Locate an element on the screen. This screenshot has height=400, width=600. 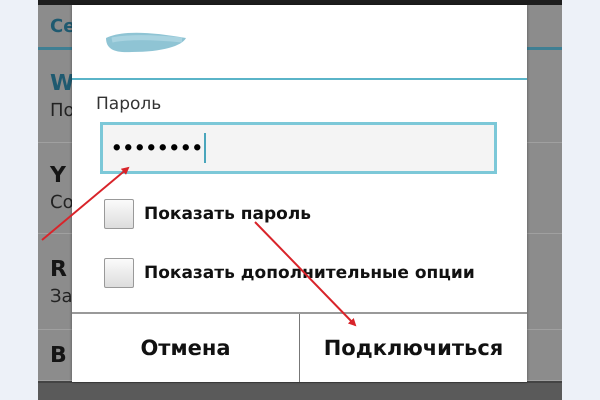
connect-button: Подключиться is located at coordinates (413, 348).